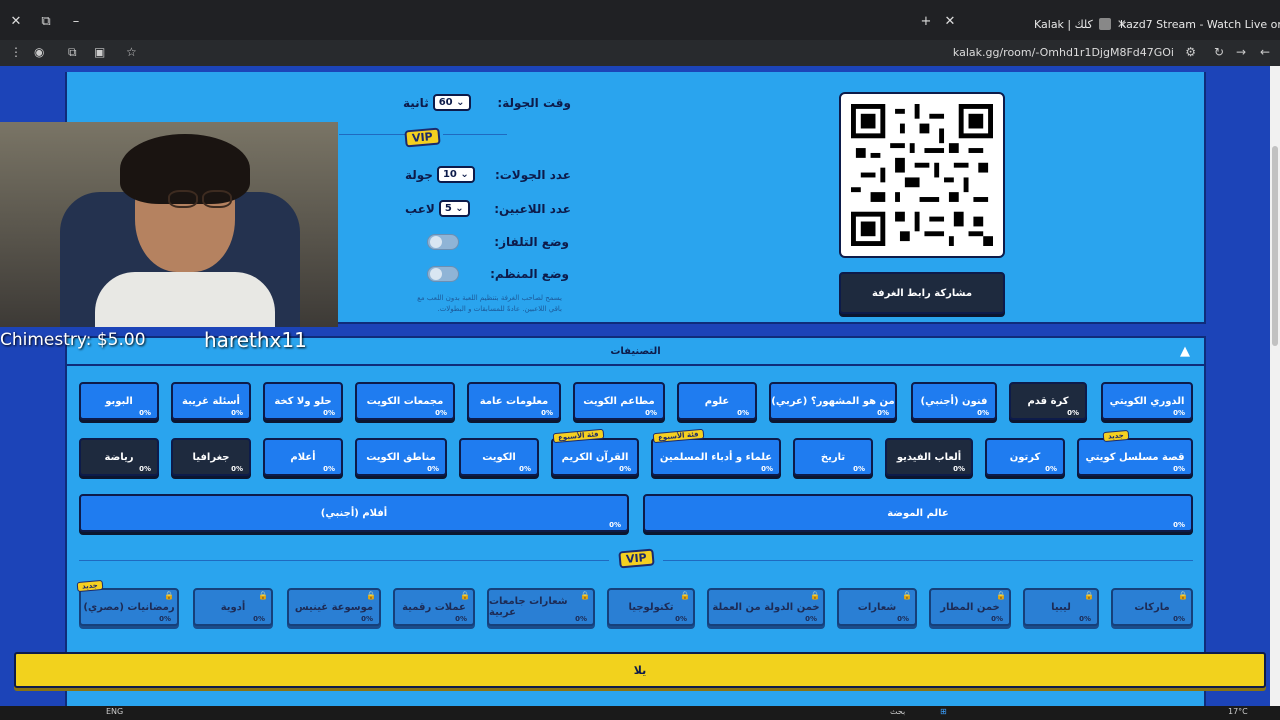  Describe the element at coordinates (1152, 607) in the screenshot. I see `locked-category-card: 🔒 ماركات 0%` at that location.